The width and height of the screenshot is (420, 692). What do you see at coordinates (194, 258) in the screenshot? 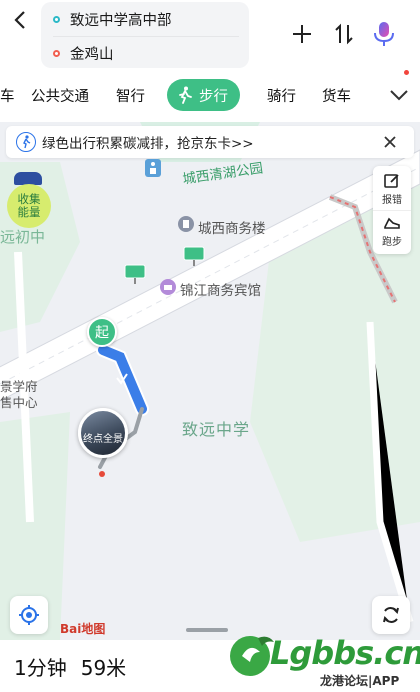
I see `bus-stop-icon` at bounding box center [194, 258].